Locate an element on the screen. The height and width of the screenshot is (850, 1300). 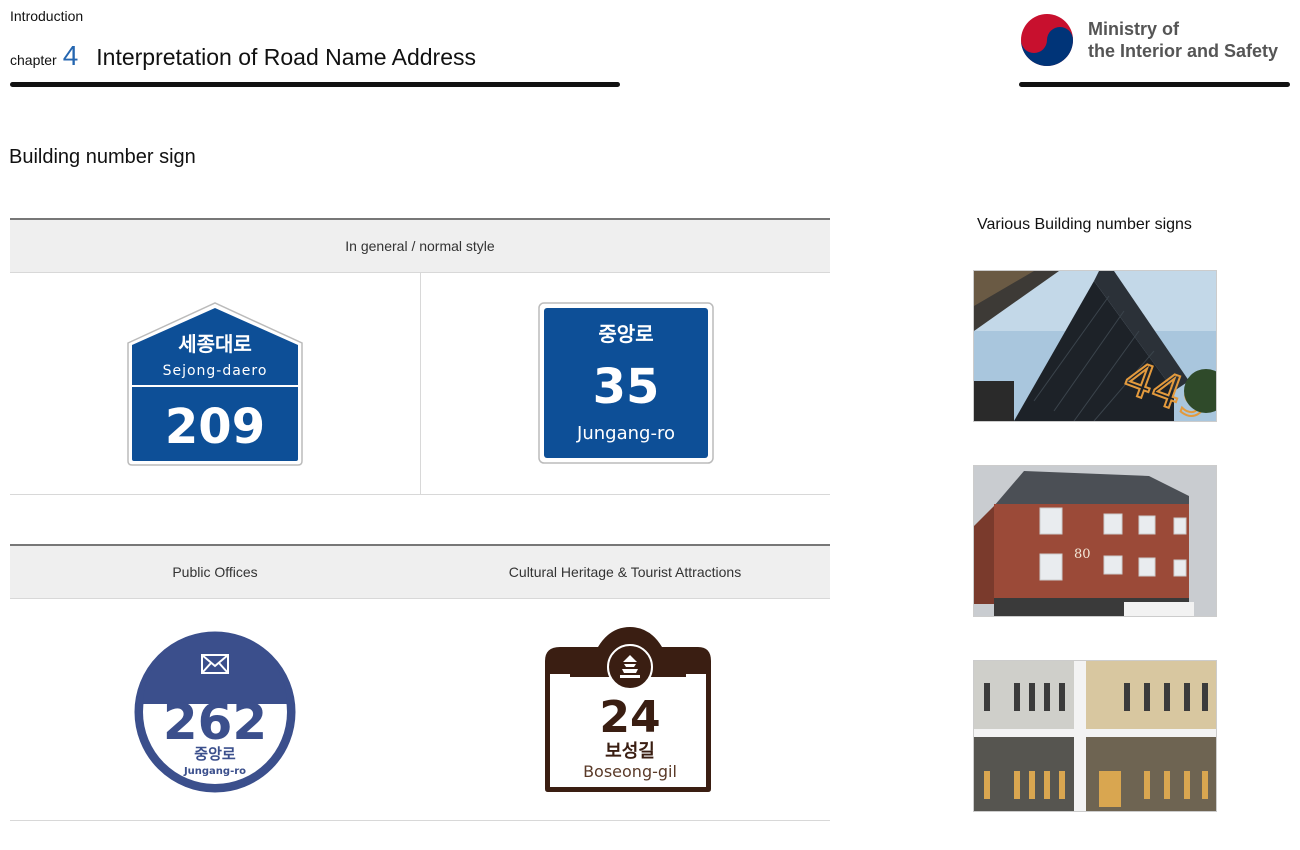
general-signs-header: In general / normal style is located at coordinates (420, 245).